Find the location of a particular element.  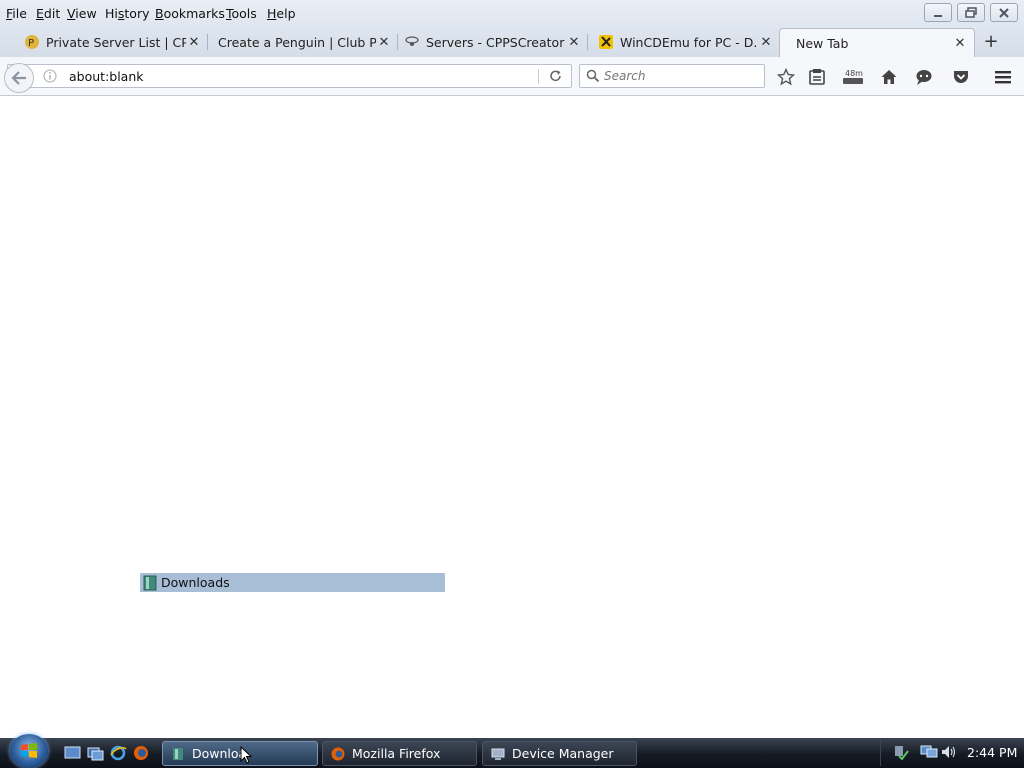

taskbar-button-device-manager: Device Manager is located at coordinates (559, 753).